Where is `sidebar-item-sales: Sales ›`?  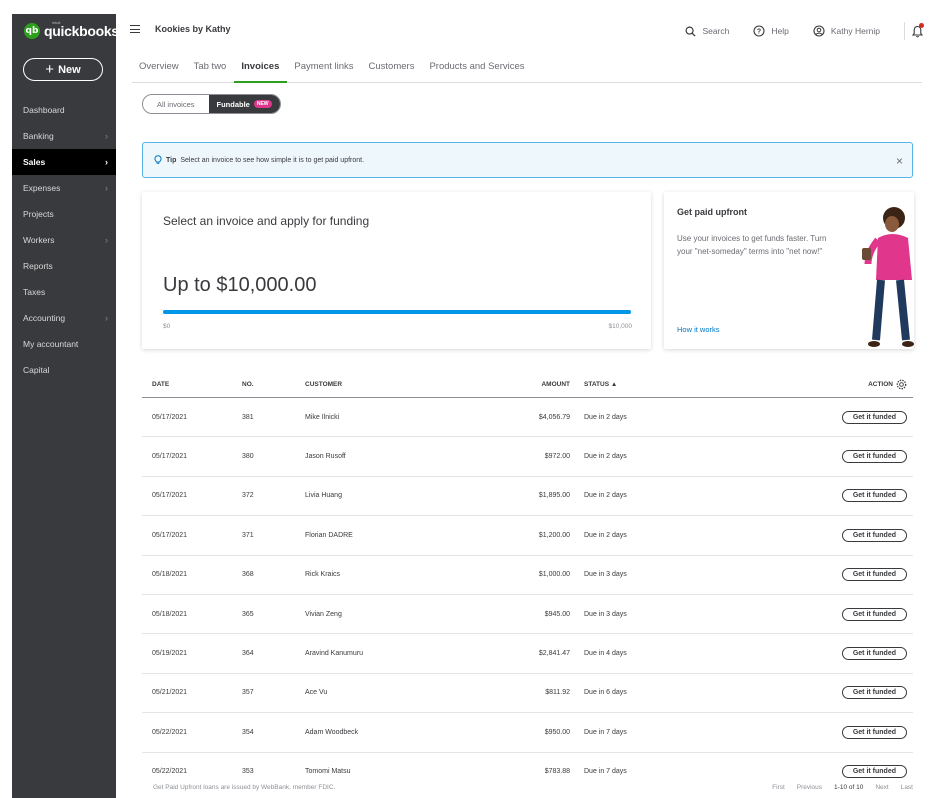 sidebar-item-sales: Sales › is located at coordinates (64, 162).